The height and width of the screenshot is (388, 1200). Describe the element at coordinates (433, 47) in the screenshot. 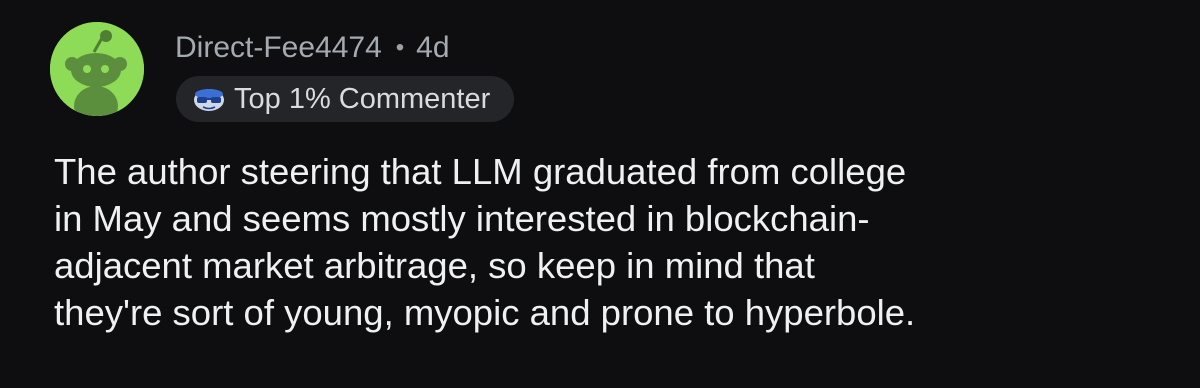

I see `comment-age: 4d` at that location.